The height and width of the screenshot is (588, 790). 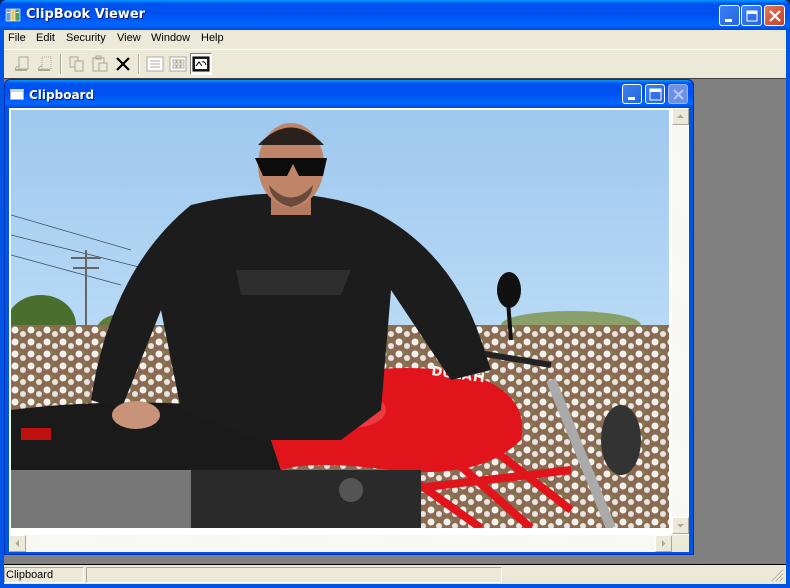 I want to click on window-frame-bottom, so click(x=395, y=586).